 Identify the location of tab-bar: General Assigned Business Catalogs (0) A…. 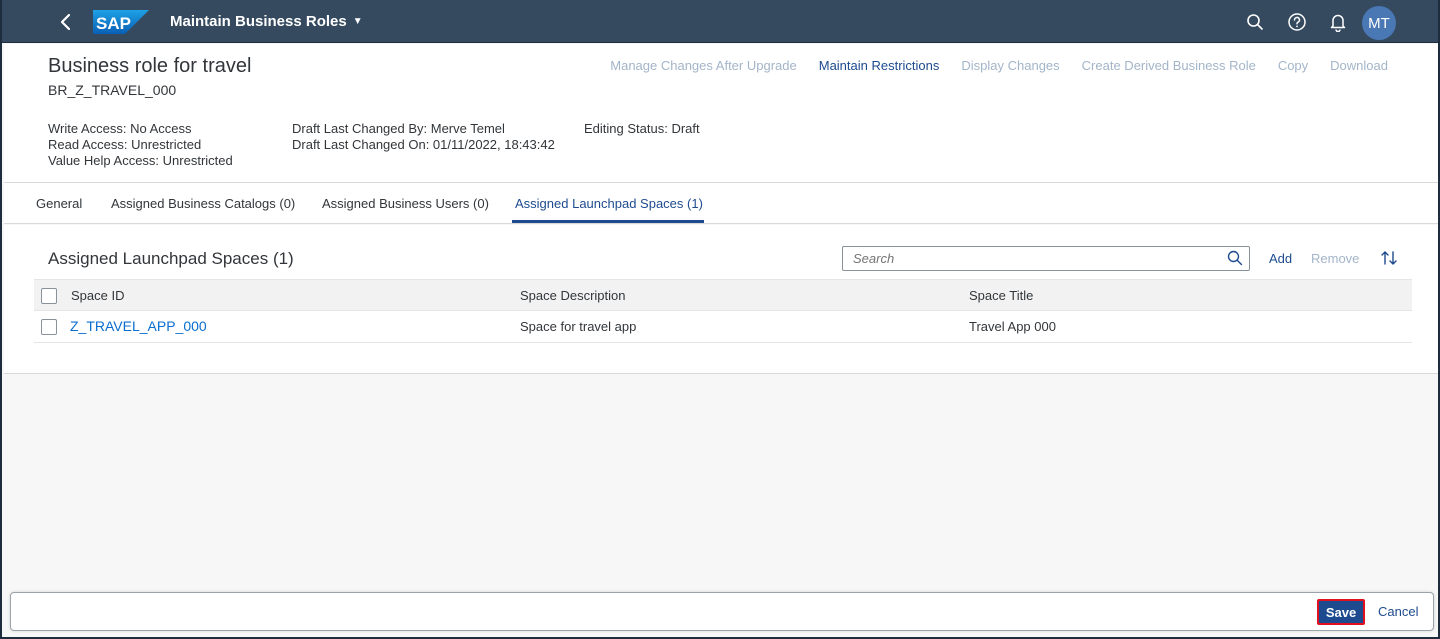
(721, 203).